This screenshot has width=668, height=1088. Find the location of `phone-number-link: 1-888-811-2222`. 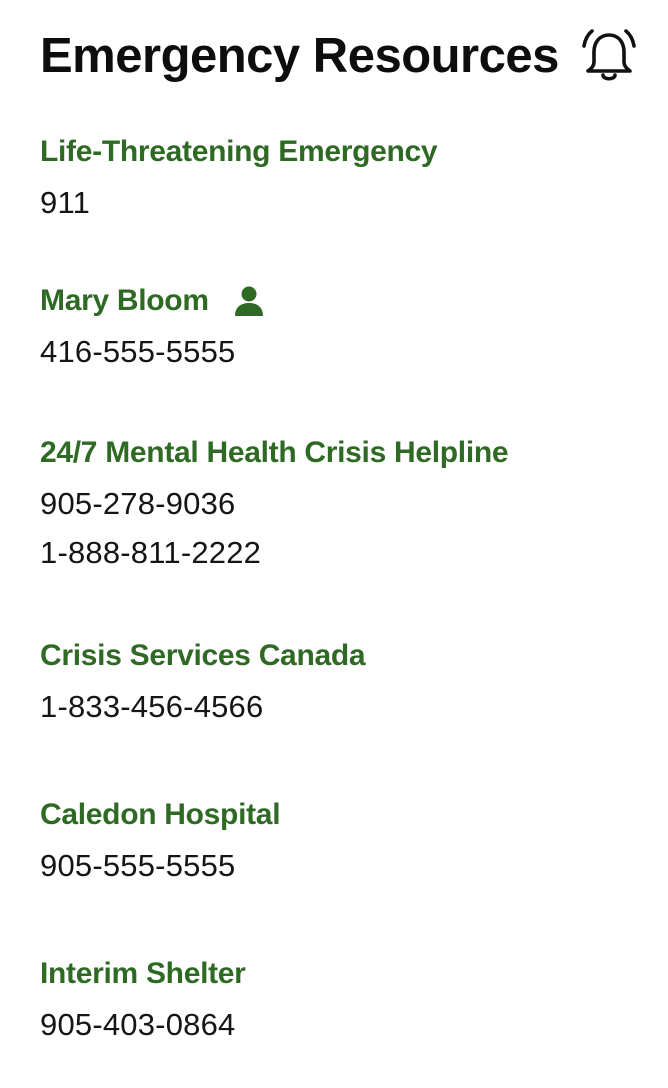

phone-number-link: 1-888-811-2222 is located at coordinates (340, 552).